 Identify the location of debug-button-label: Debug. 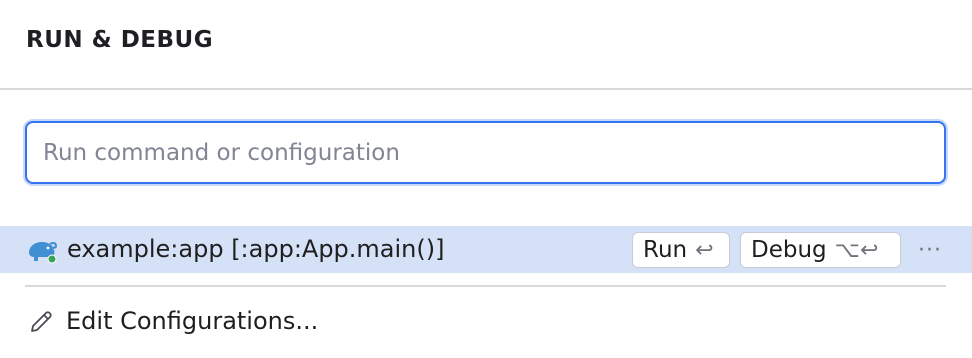
(789, 250).